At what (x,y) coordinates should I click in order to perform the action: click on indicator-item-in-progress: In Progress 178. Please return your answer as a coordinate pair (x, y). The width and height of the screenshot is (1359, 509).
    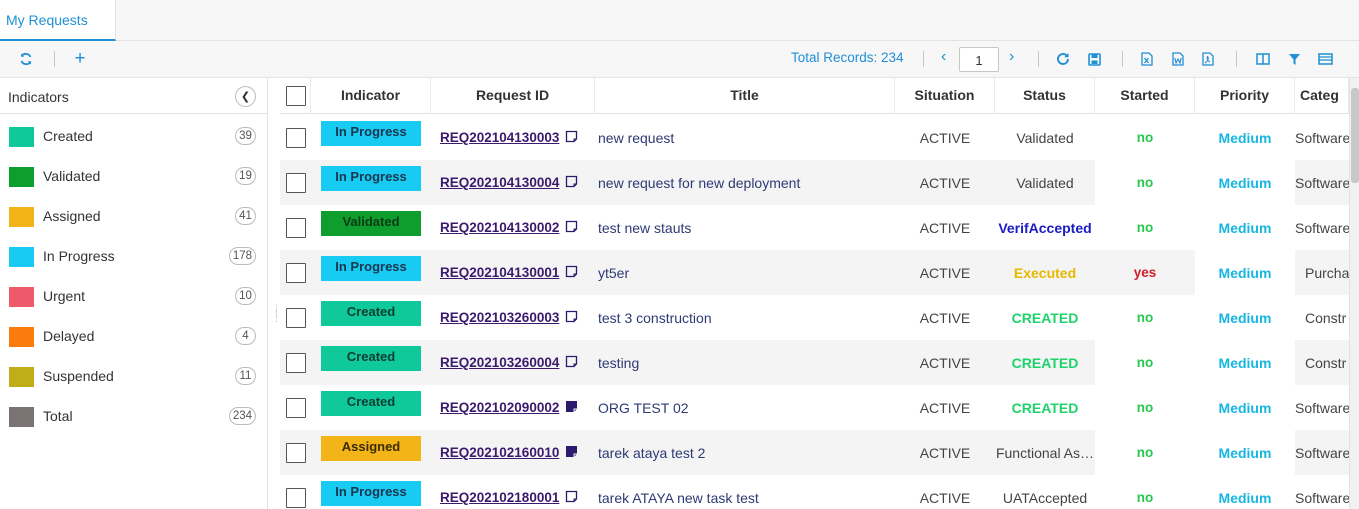
    Looking at the image, I should click on (134, 265).